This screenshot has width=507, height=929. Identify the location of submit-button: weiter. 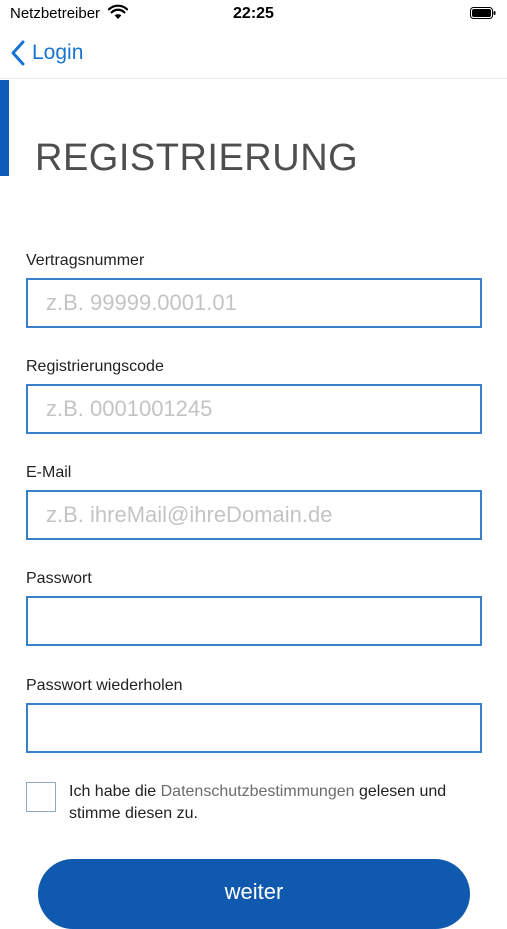
(254, 894).